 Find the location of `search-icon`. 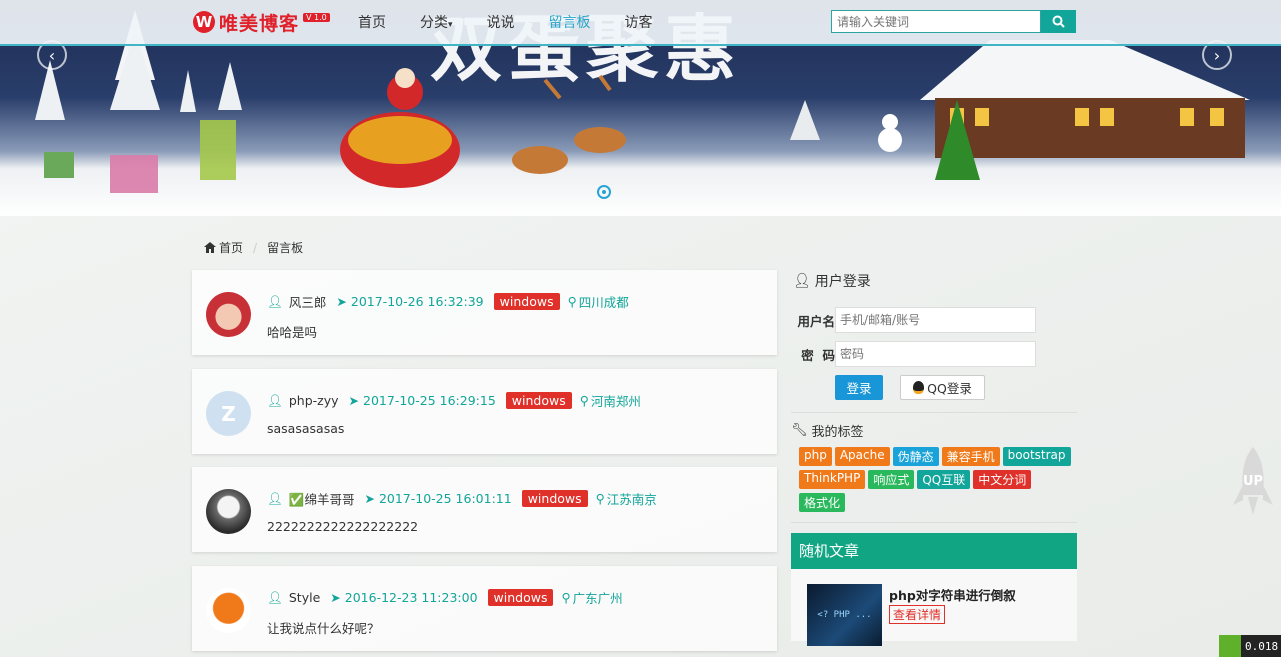

search-icon is located at coordinates (1058, 21).